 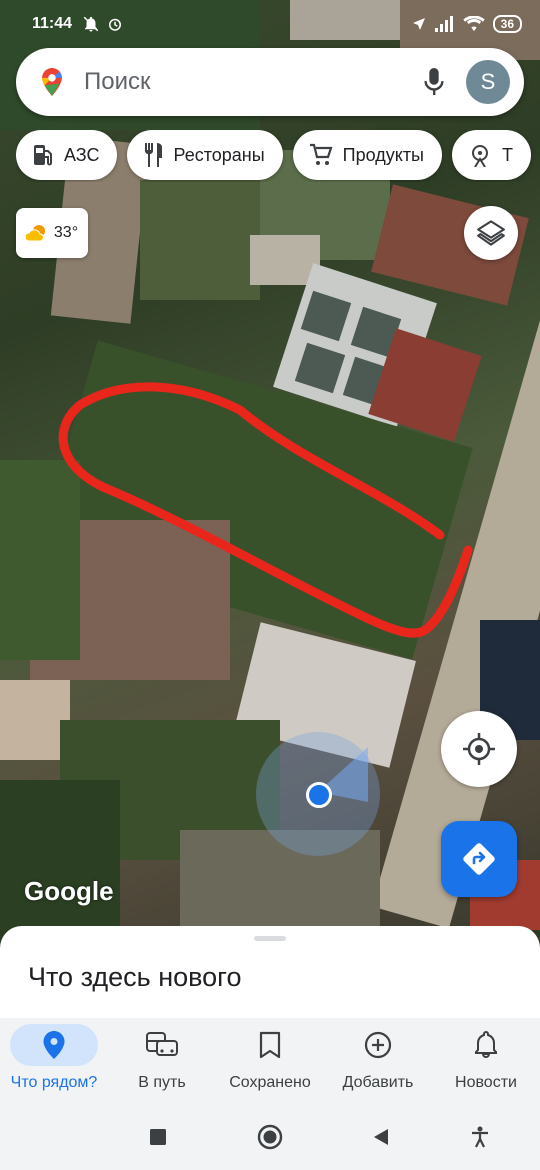 I want to click on nav-explore: Что рядом?, so click(x=54, y=1062).